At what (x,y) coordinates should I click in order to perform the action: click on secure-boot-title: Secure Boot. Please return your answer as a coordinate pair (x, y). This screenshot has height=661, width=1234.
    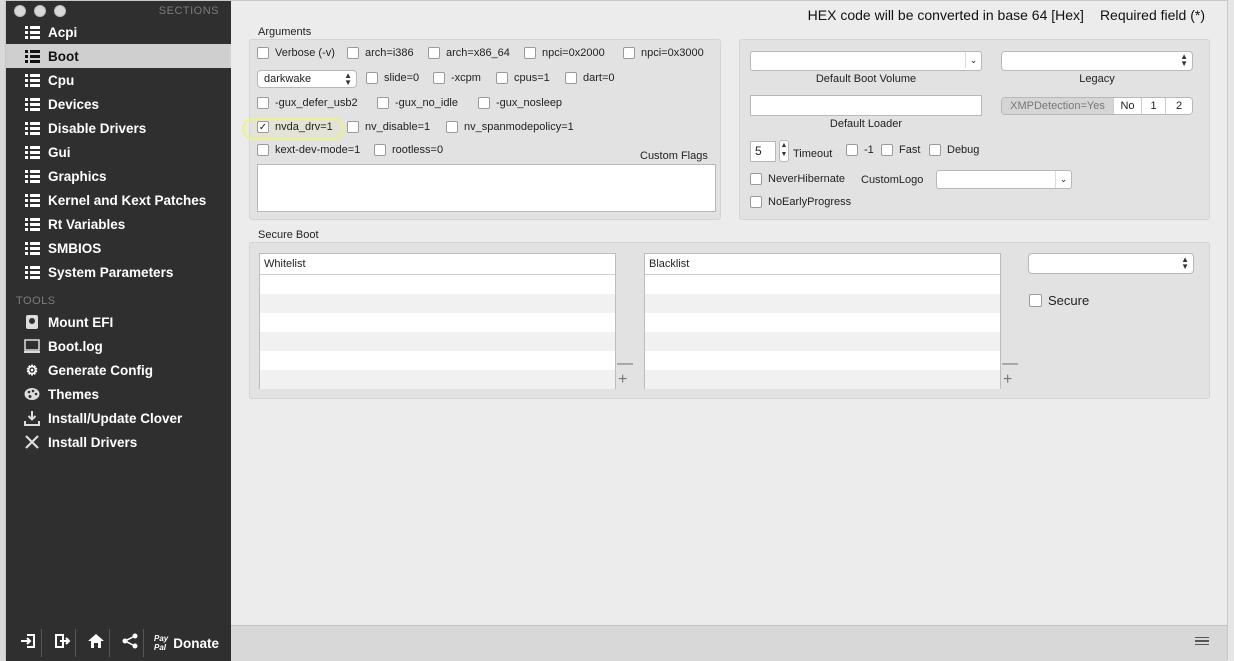
    Looking at the image, I should click on (288, 235).